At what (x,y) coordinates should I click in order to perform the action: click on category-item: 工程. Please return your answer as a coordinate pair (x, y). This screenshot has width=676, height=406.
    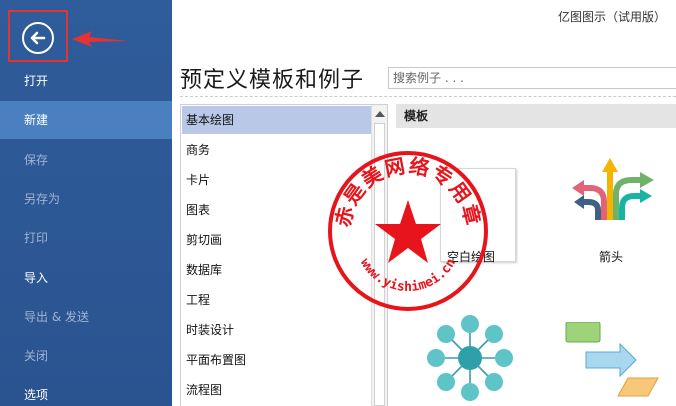
    Looking at the image, I should click on (277, 300).